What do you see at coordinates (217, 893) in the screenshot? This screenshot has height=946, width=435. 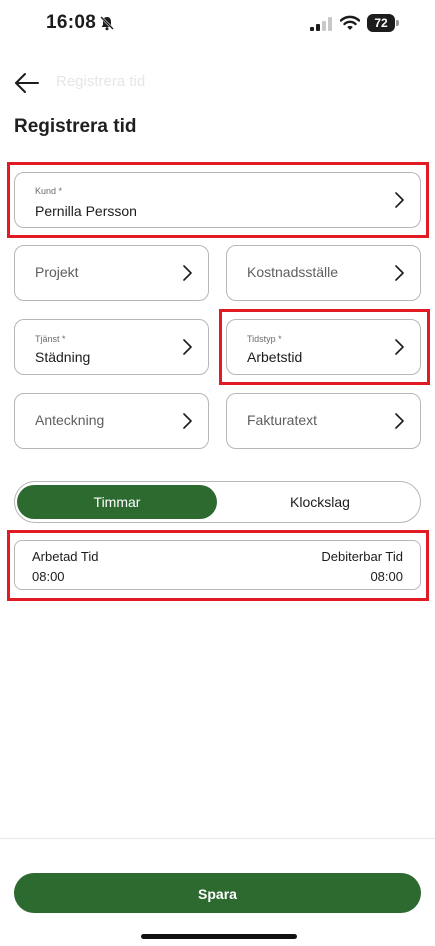 I see `save-button: Spara` at bounding box center [217, 893].